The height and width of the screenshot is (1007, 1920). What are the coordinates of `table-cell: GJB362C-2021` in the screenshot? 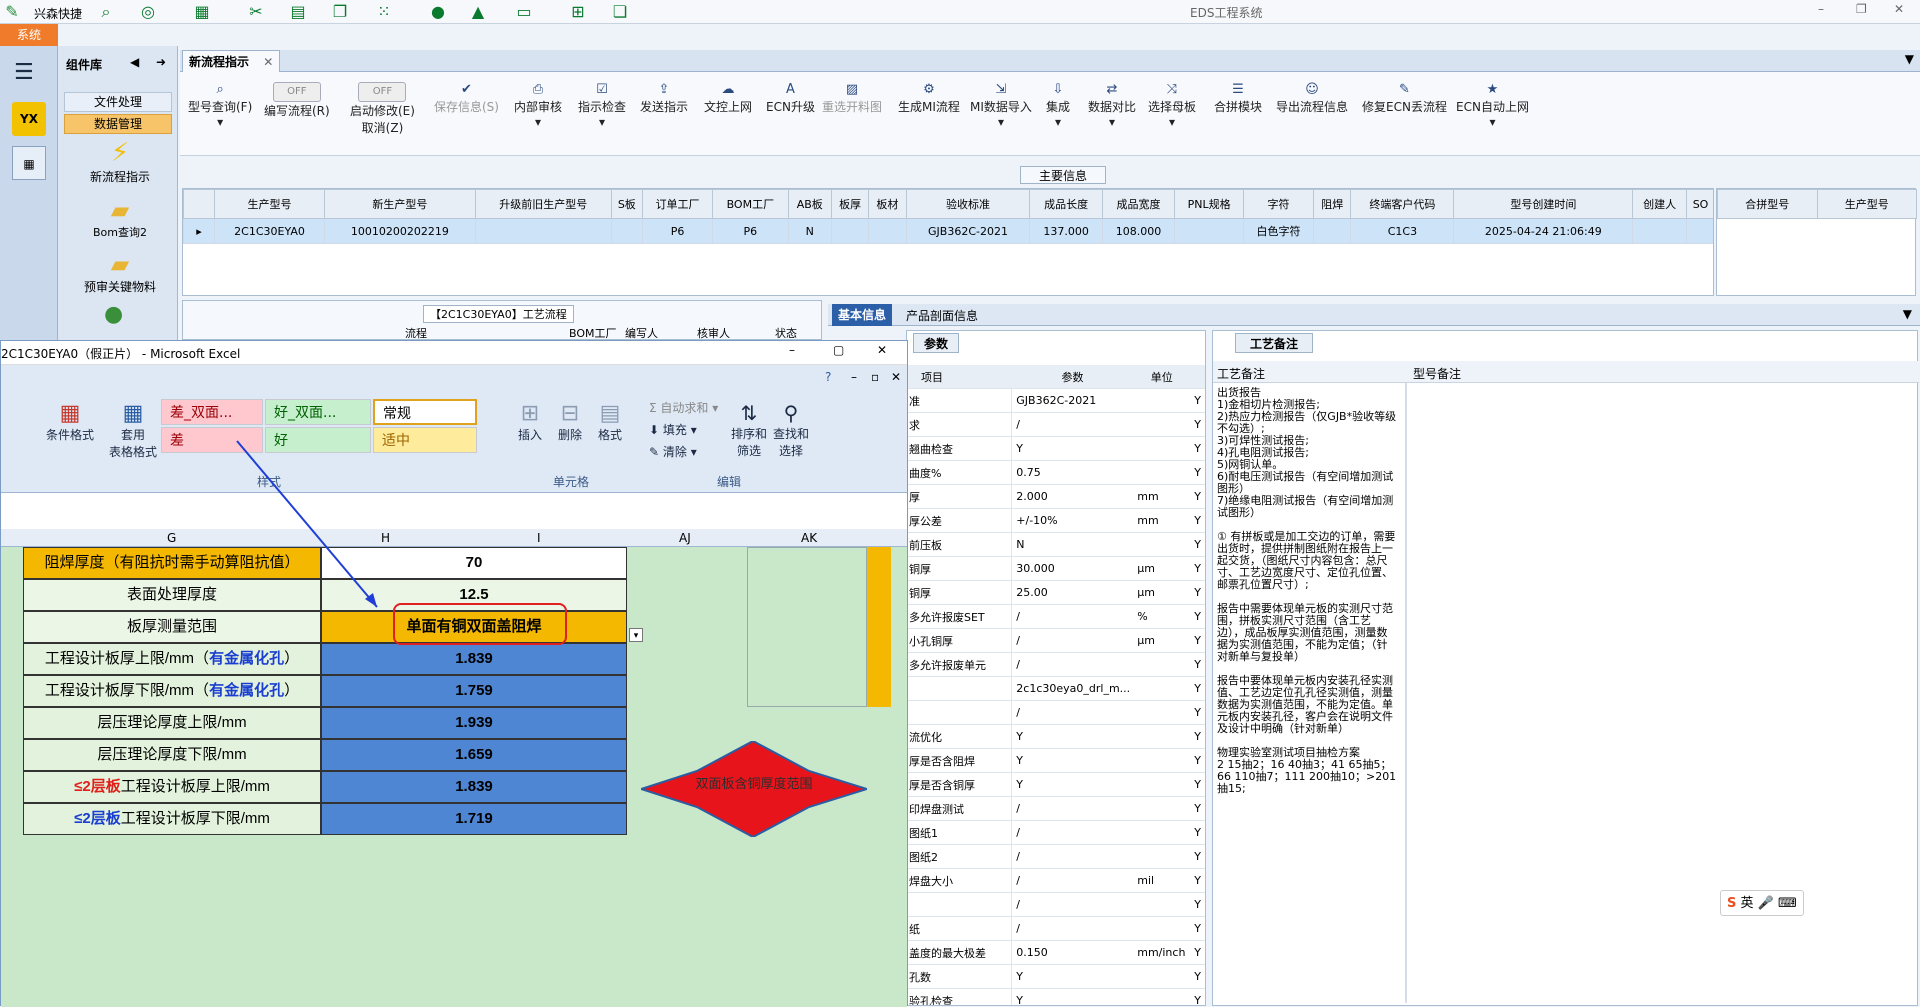 It's located at (968, 231).